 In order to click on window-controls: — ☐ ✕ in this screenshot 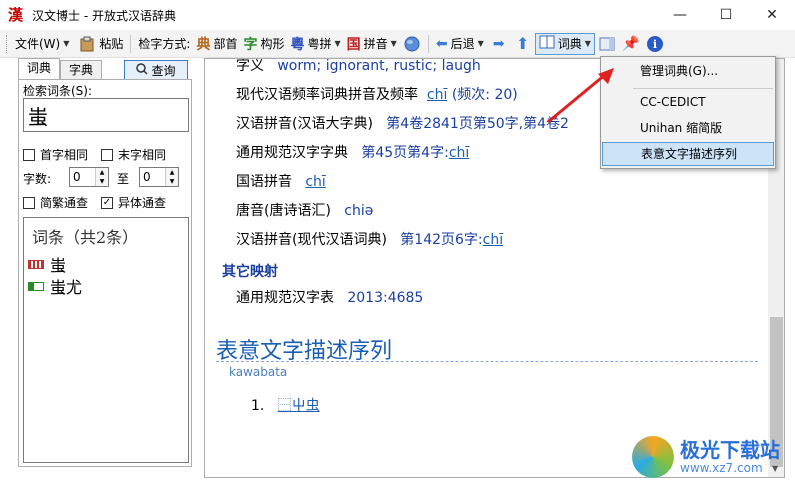, I will do `click(726, 15)`.